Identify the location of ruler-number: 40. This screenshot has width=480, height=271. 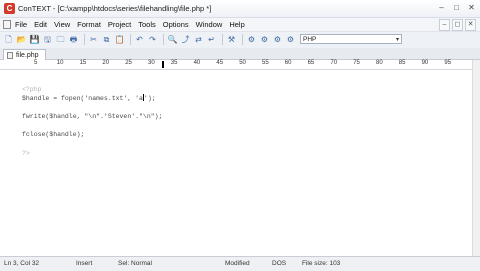
(197, 63).